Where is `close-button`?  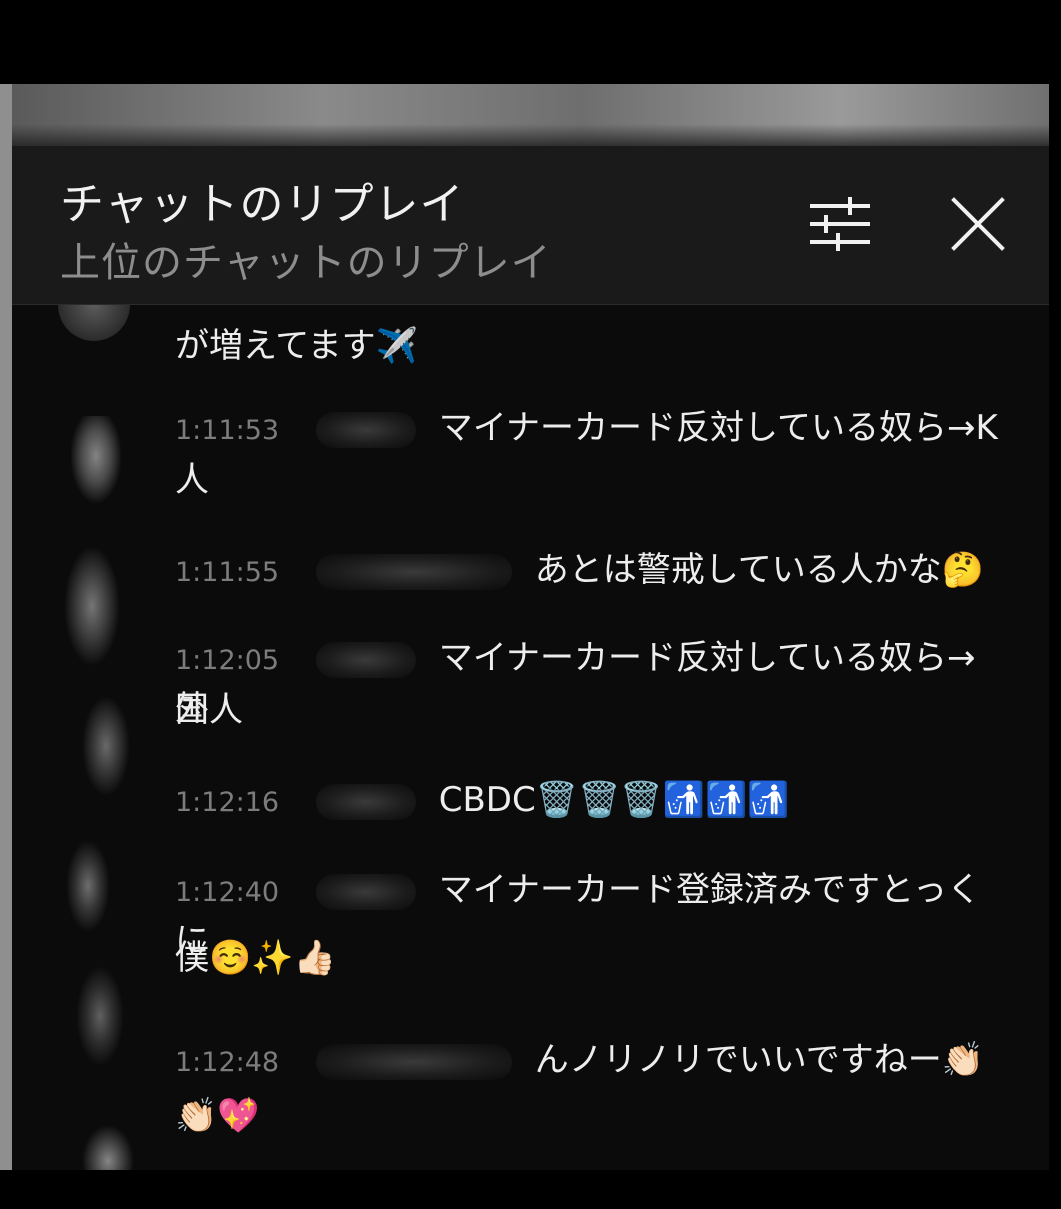
close-button is located at coordinates (978, 224).